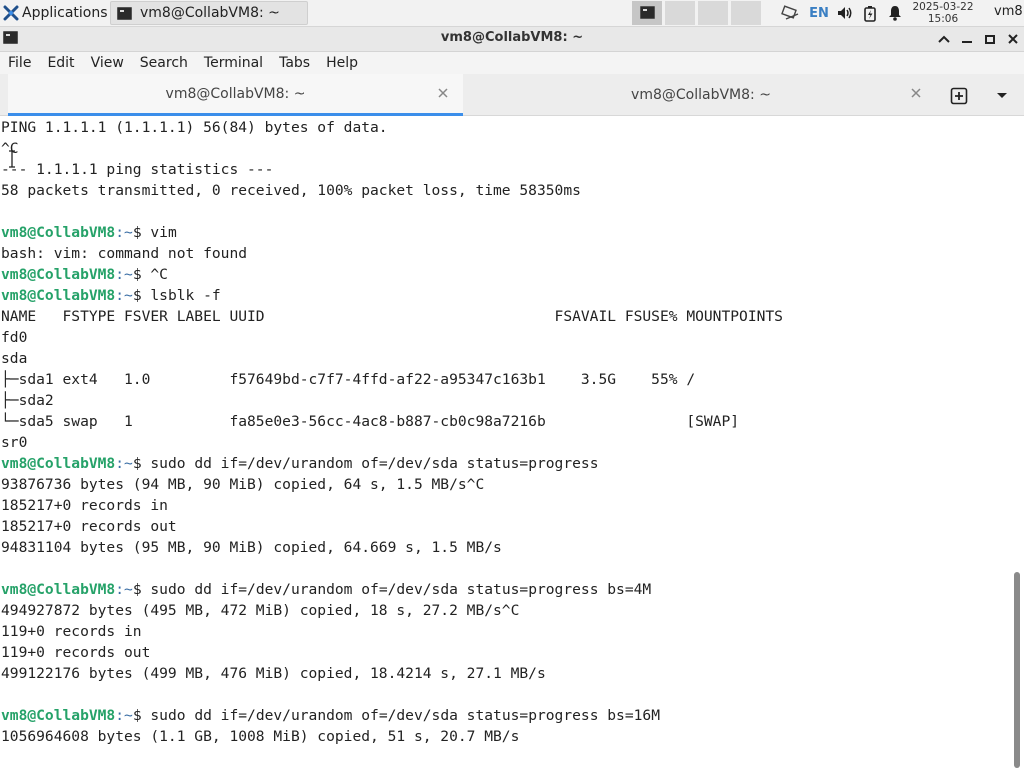  What do you see at coordinates (294, 63) in the screenshot?
I see `menu-tabs: Tabs` at bounding box center [294, 63].